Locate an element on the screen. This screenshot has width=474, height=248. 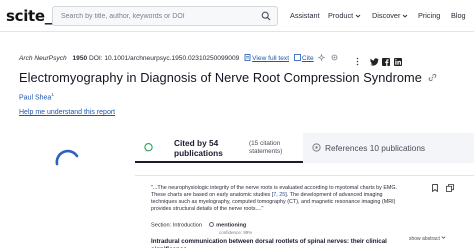
document-icon is located at coordinates (247, 57).